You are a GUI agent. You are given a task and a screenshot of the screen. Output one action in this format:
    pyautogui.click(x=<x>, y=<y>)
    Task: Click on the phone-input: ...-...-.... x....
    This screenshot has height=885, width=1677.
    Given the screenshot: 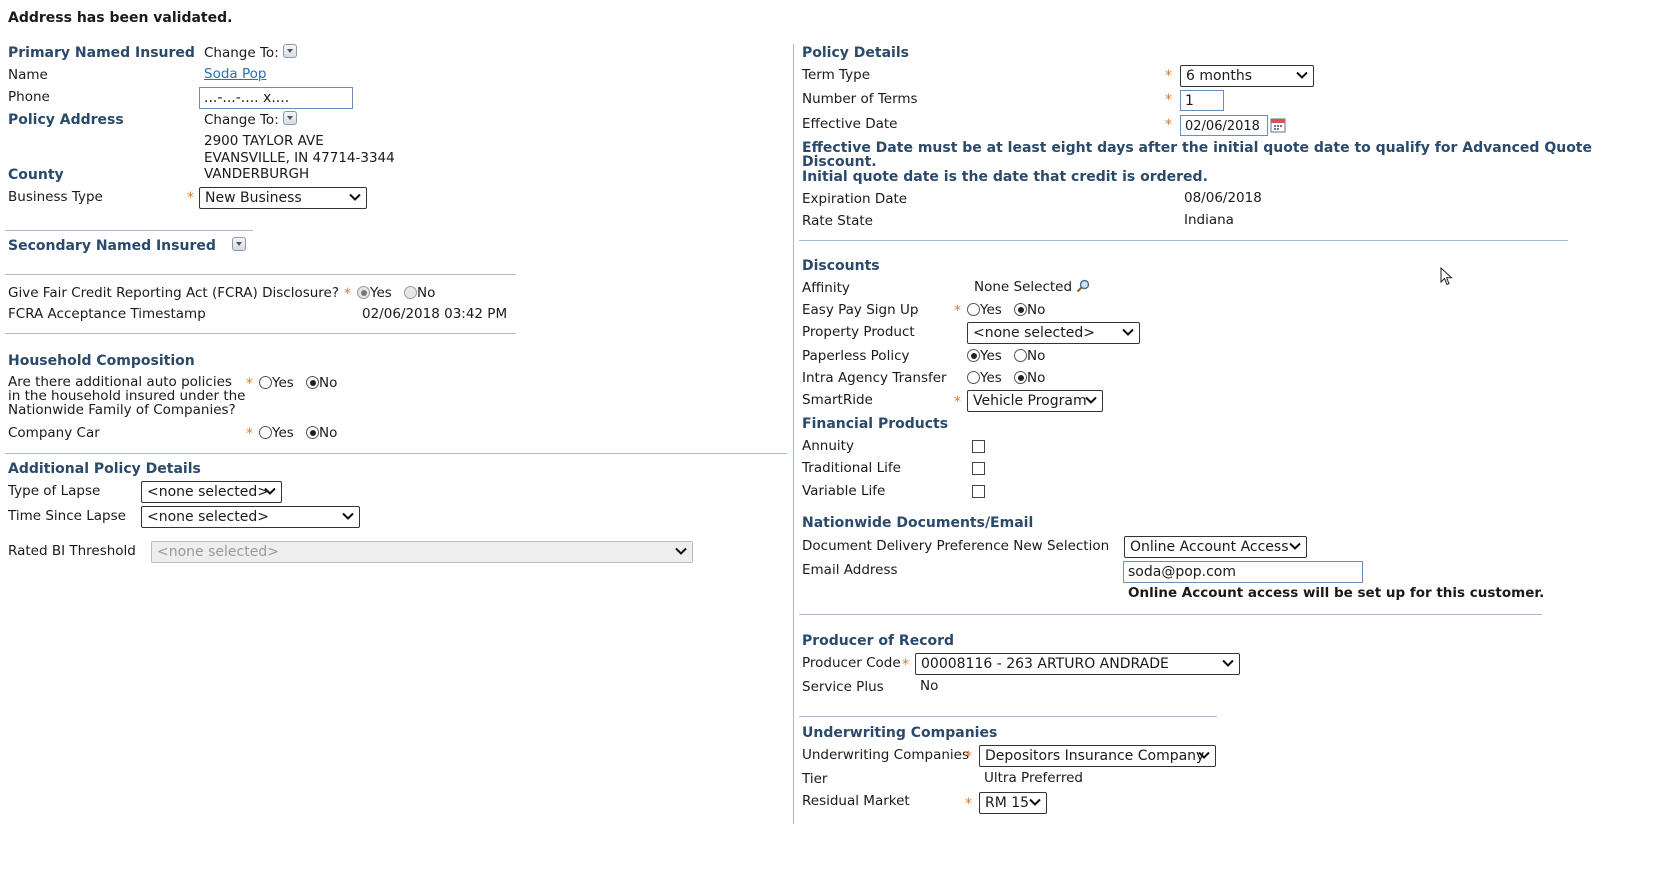 What is the action you would take?
    pyautogui.click(x=276, y=98)
    